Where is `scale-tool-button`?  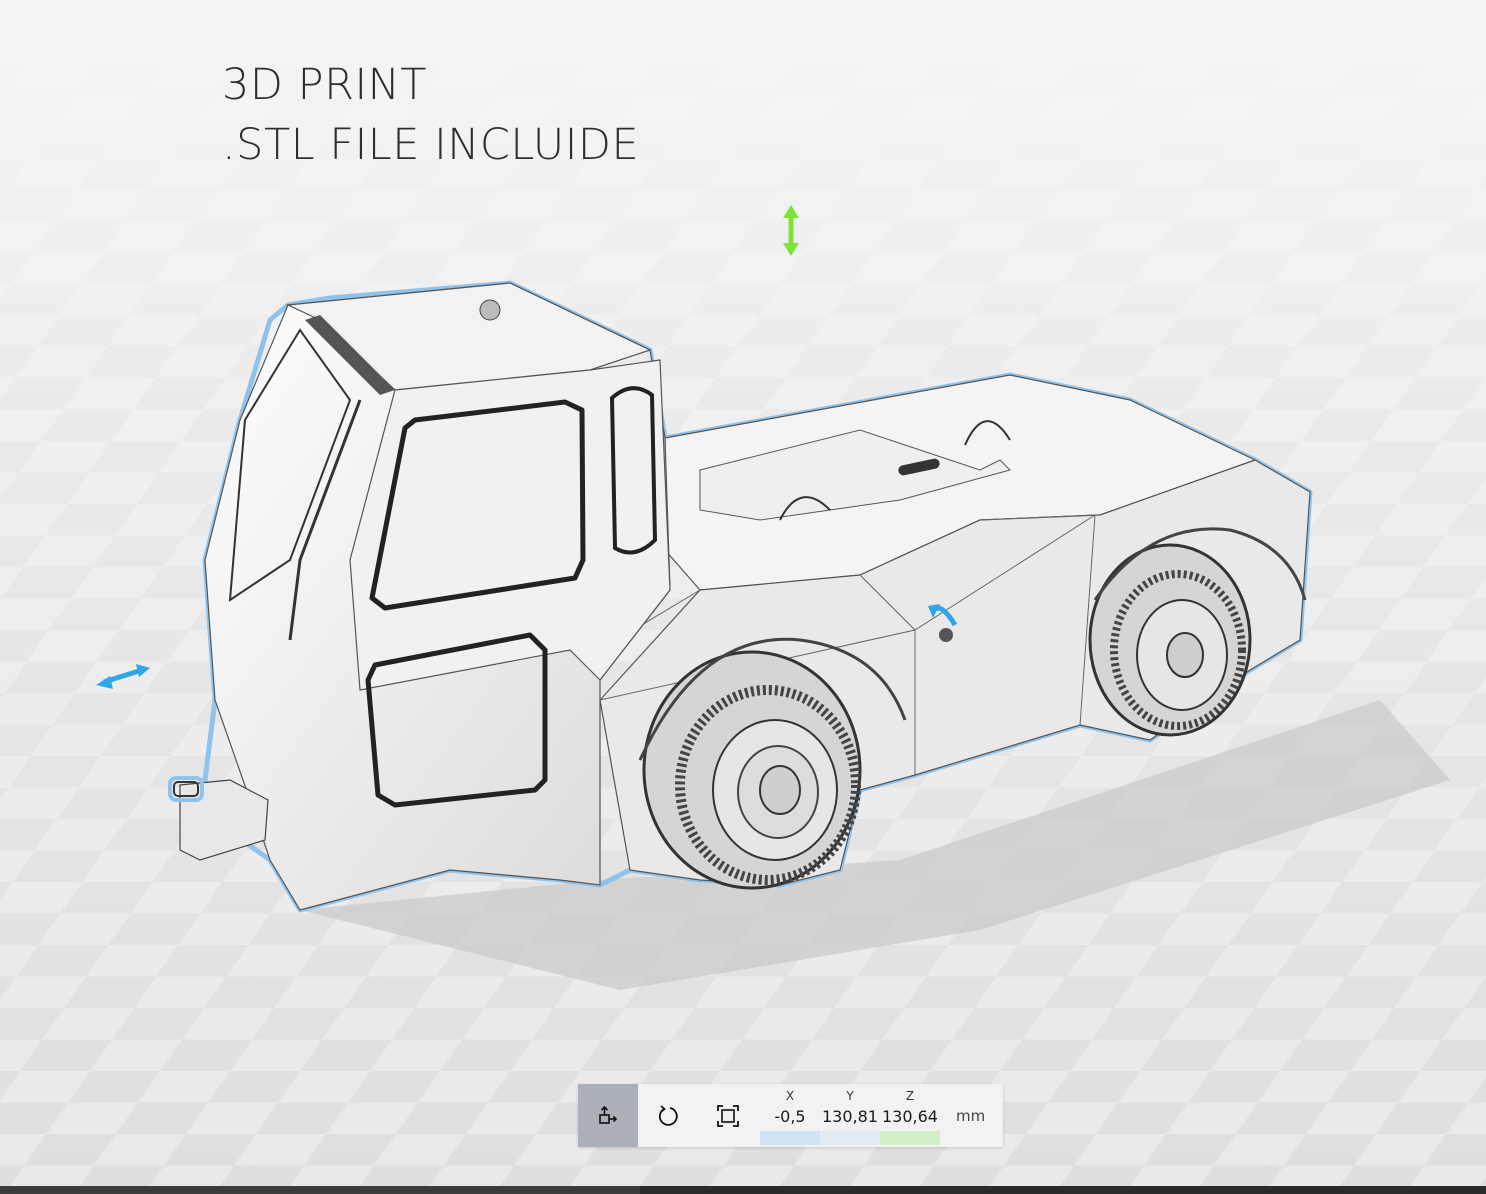 scale-tool-button is located at coordinates (728, 1115).